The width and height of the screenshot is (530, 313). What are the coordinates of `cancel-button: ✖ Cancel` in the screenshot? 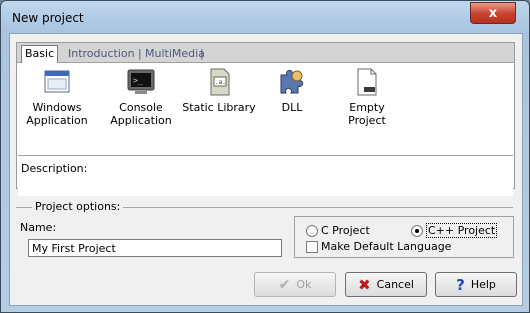 It's located at (386, 284).